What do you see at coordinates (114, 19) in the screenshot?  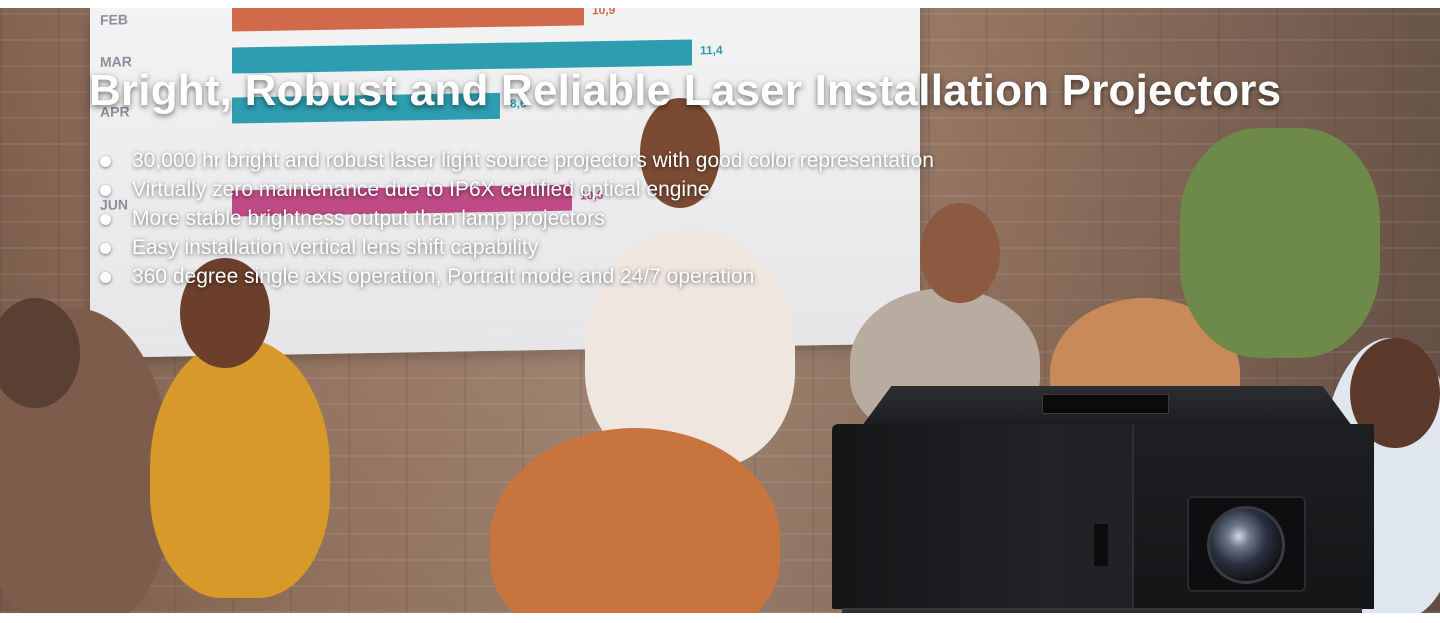 I see `chart-row-label: FEB` at bounding box center [114, 19].